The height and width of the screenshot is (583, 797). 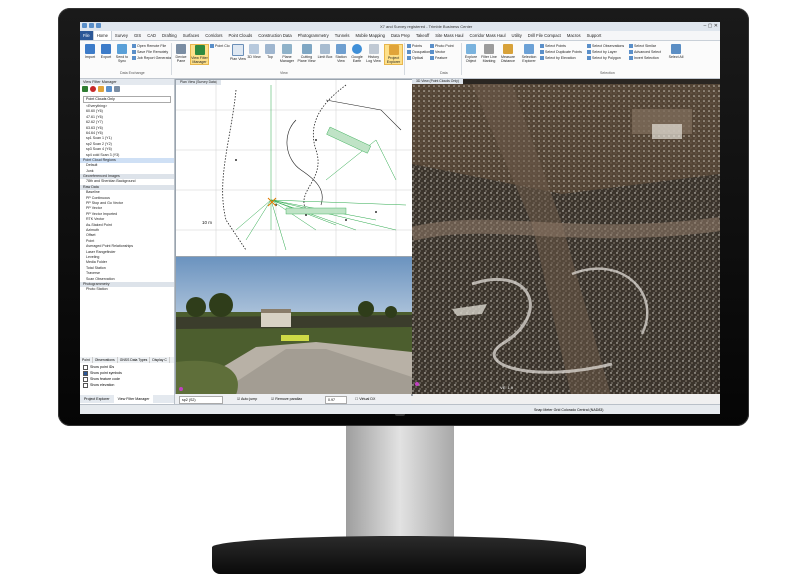 What do you see at coordinates (418, 52) in the screenshot?
I see `occupation-button: Occupation` at bounding box center [418, 52].